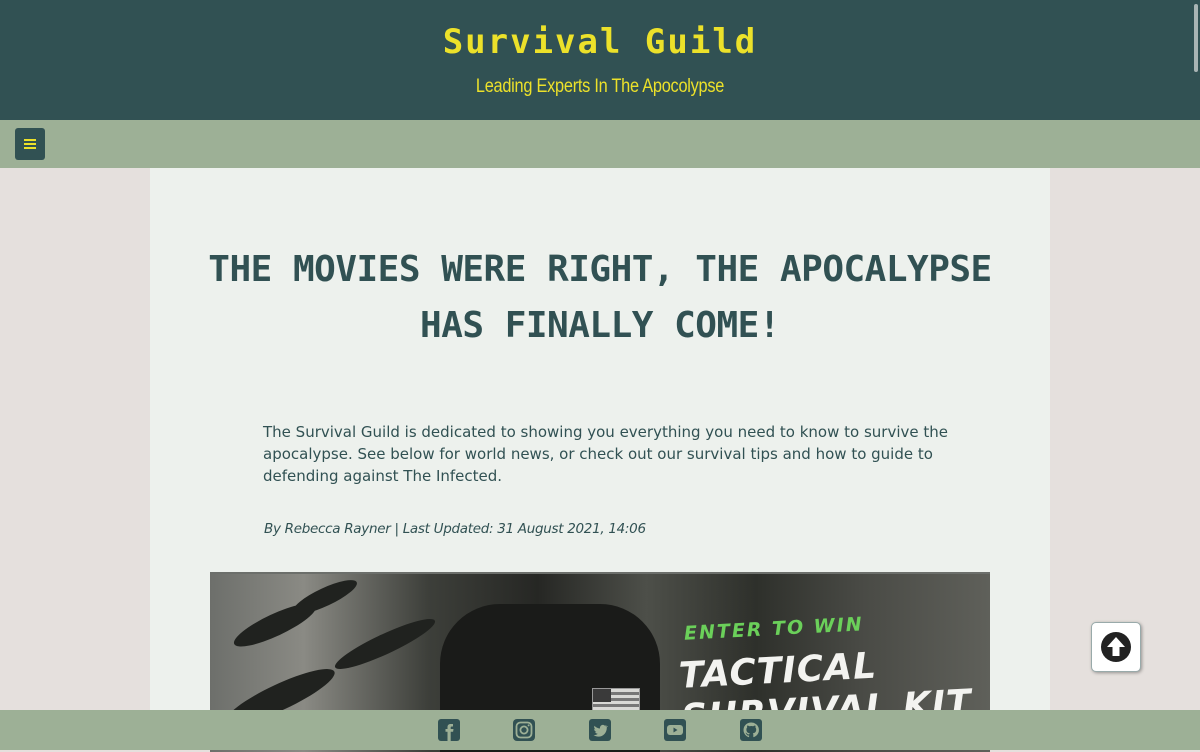 The height and width of the screenshot is (752, 1200). I want to click on back-to-top-button, so click(1116, 647).